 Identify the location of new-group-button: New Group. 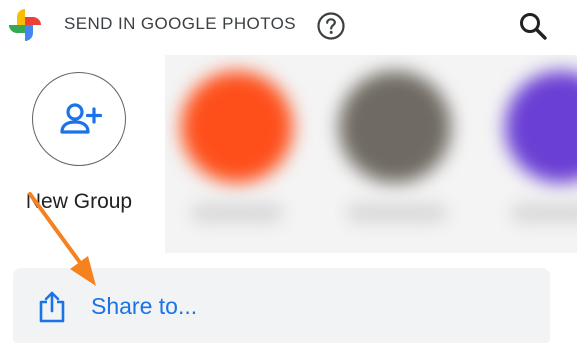
(83, 147).